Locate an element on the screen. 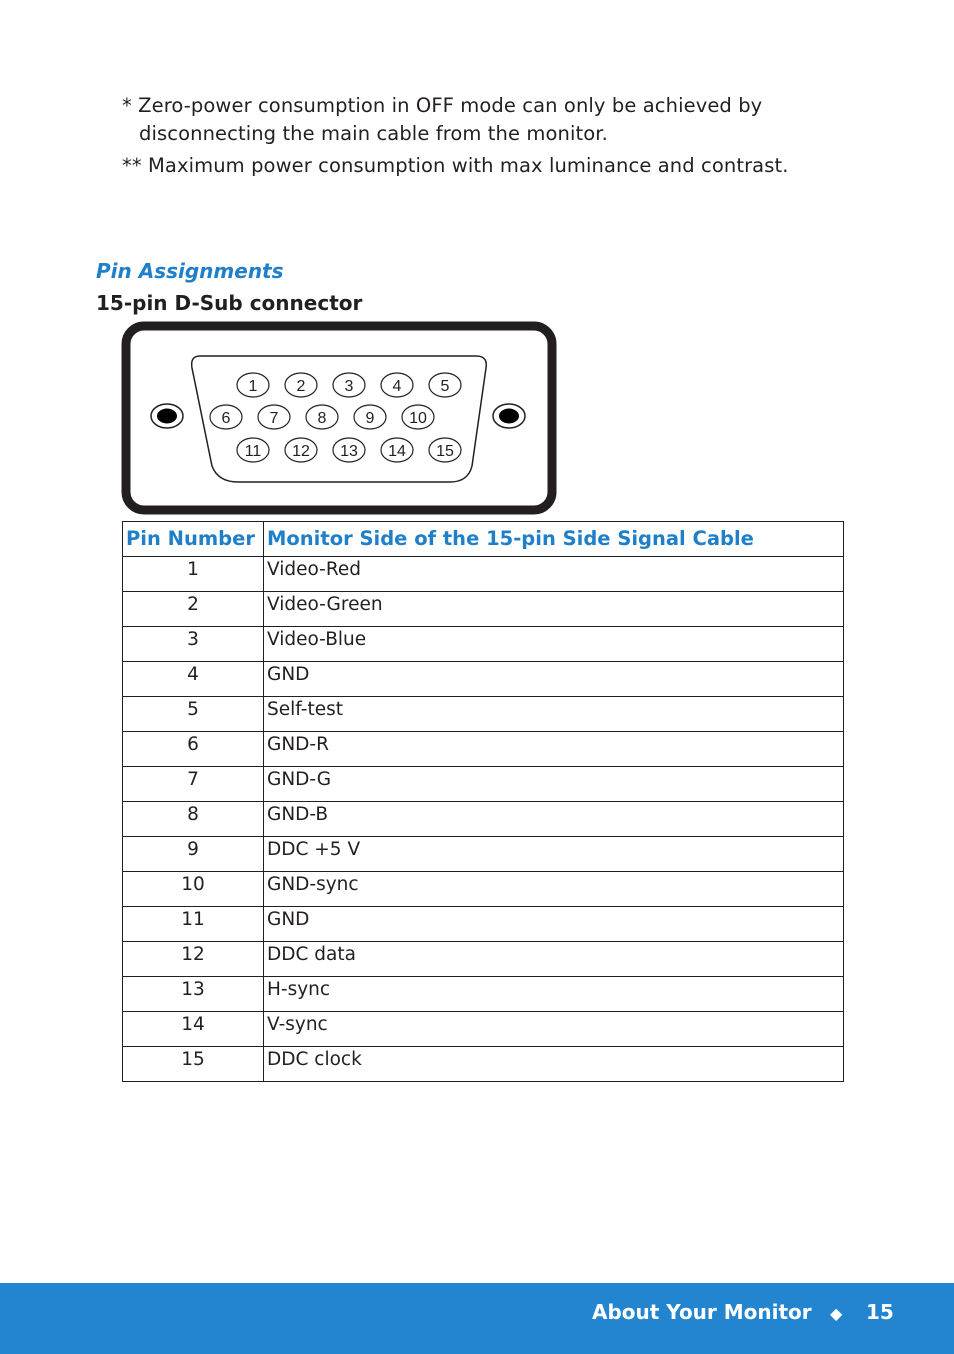 This screenshot has height=1354, width=954. table-row: 2 Video-Green is located at coordinates (483, 609).